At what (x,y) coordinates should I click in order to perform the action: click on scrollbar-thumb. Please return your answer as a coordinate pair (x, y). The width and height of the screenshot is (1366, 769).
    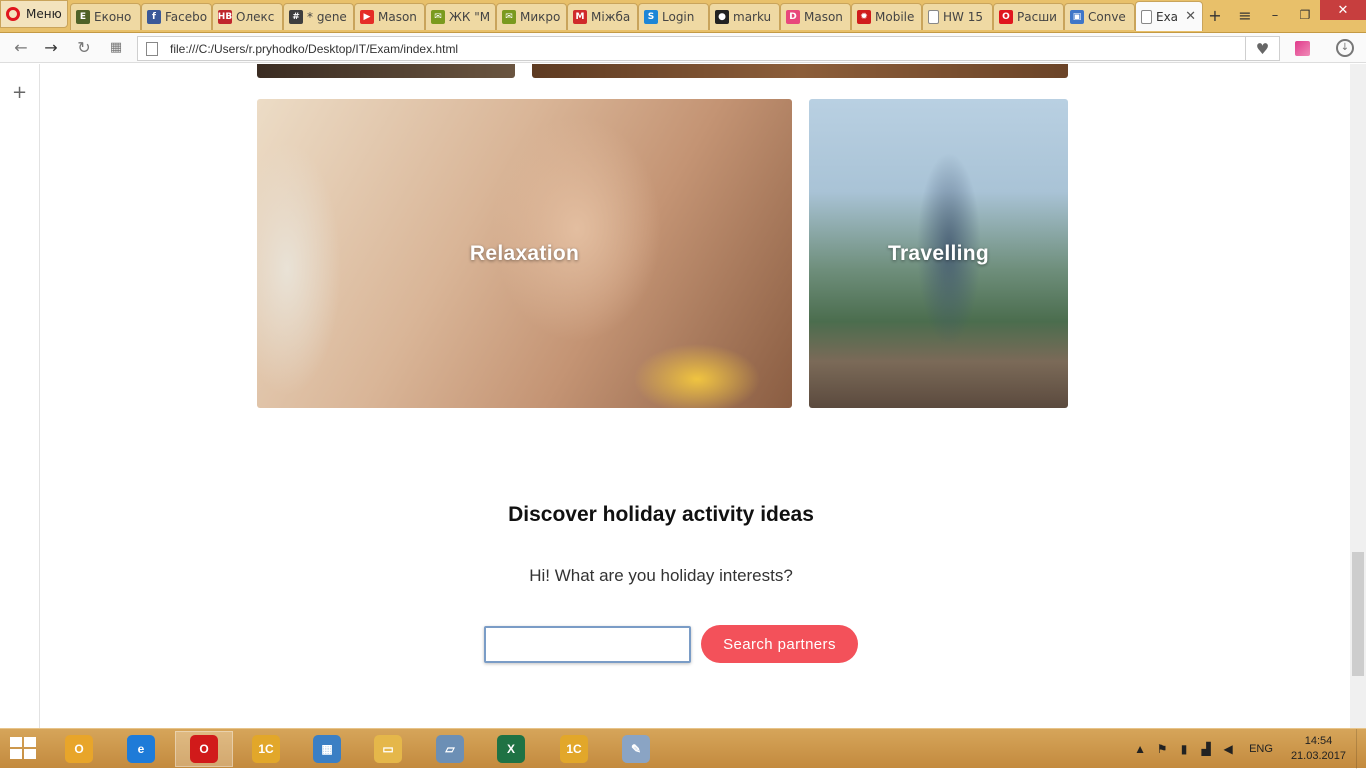
    Looking at the image, I should click on (1358, 614).